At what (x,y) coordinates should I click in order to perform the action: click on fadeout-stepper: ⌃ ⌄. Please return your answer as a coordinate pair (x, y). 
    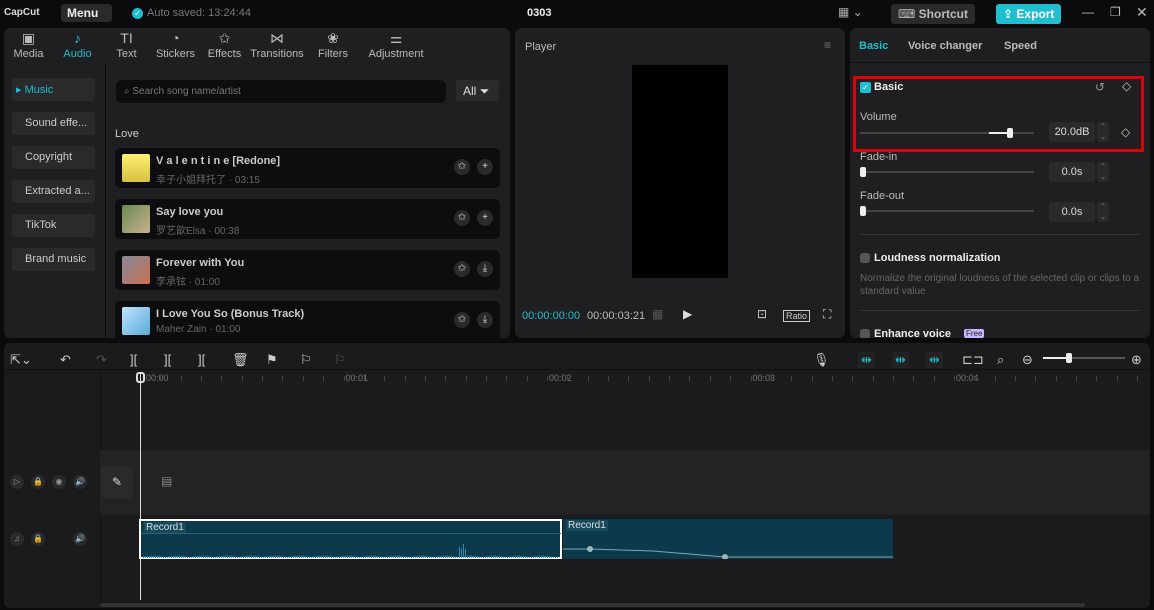
    Looking at the image, I should click on (1103, 212).